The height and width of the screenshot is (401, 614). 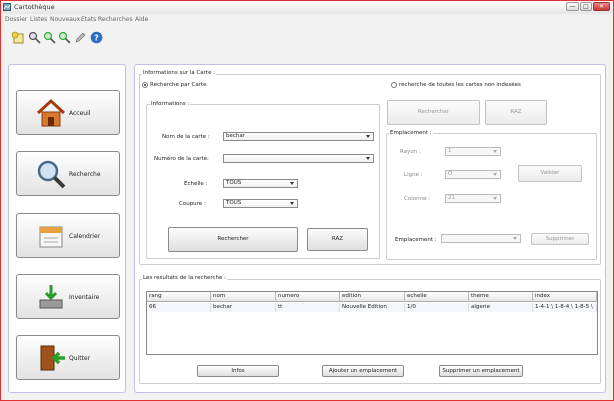 What do you see at coordinates (51, 237) in the screenshot?
I see `calendar-icon` at bounding box center [51, 237].